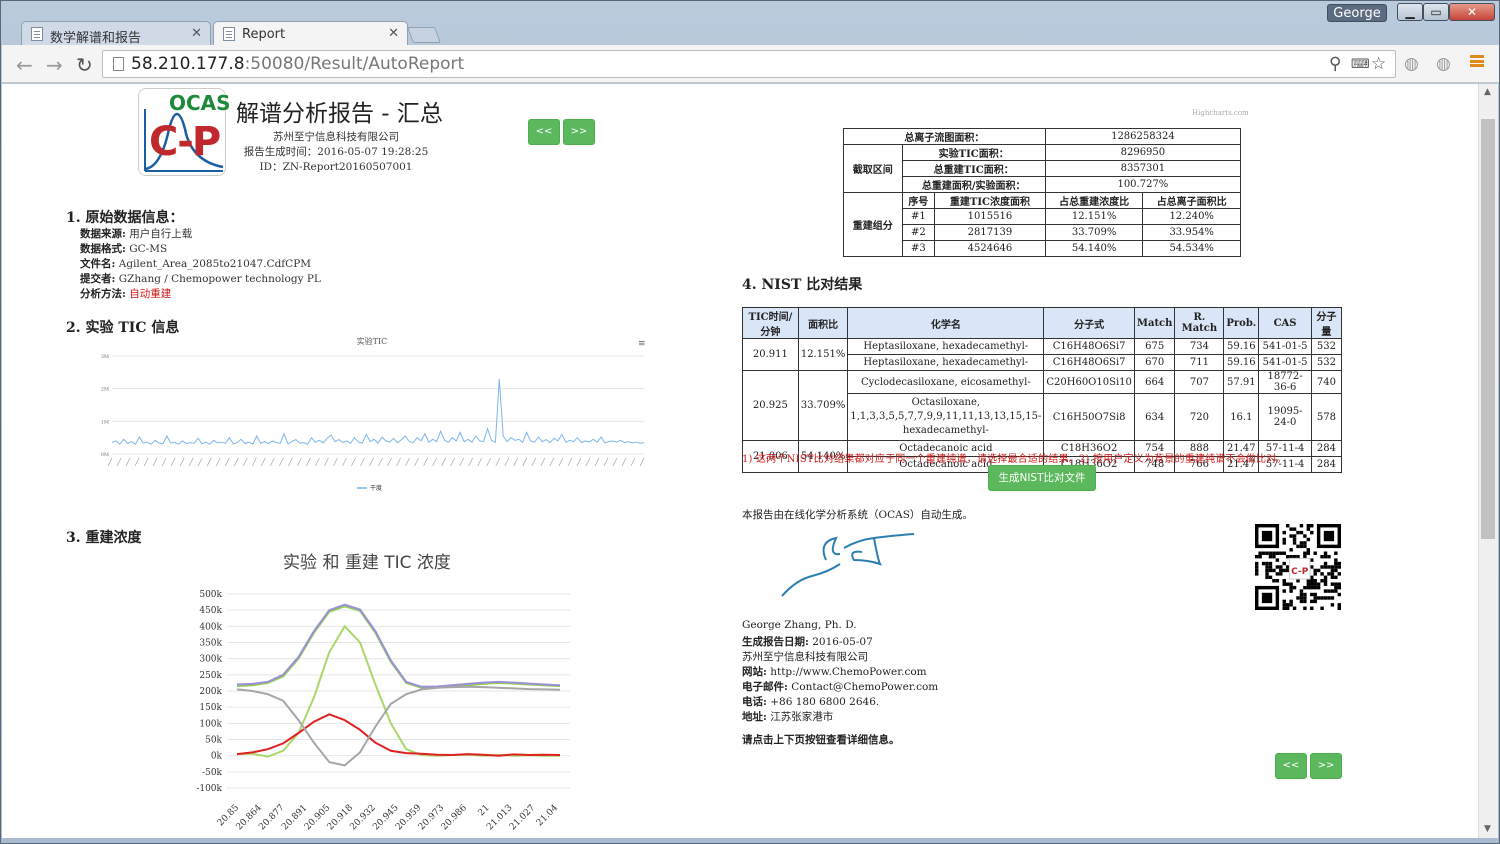 Image resolution: width=1500 pixels, height=844 pixels. What do you see at coordinates (310, 33) in the screenshot?
I see `tab-report: Report ✕` at bounding box center [310, 33].